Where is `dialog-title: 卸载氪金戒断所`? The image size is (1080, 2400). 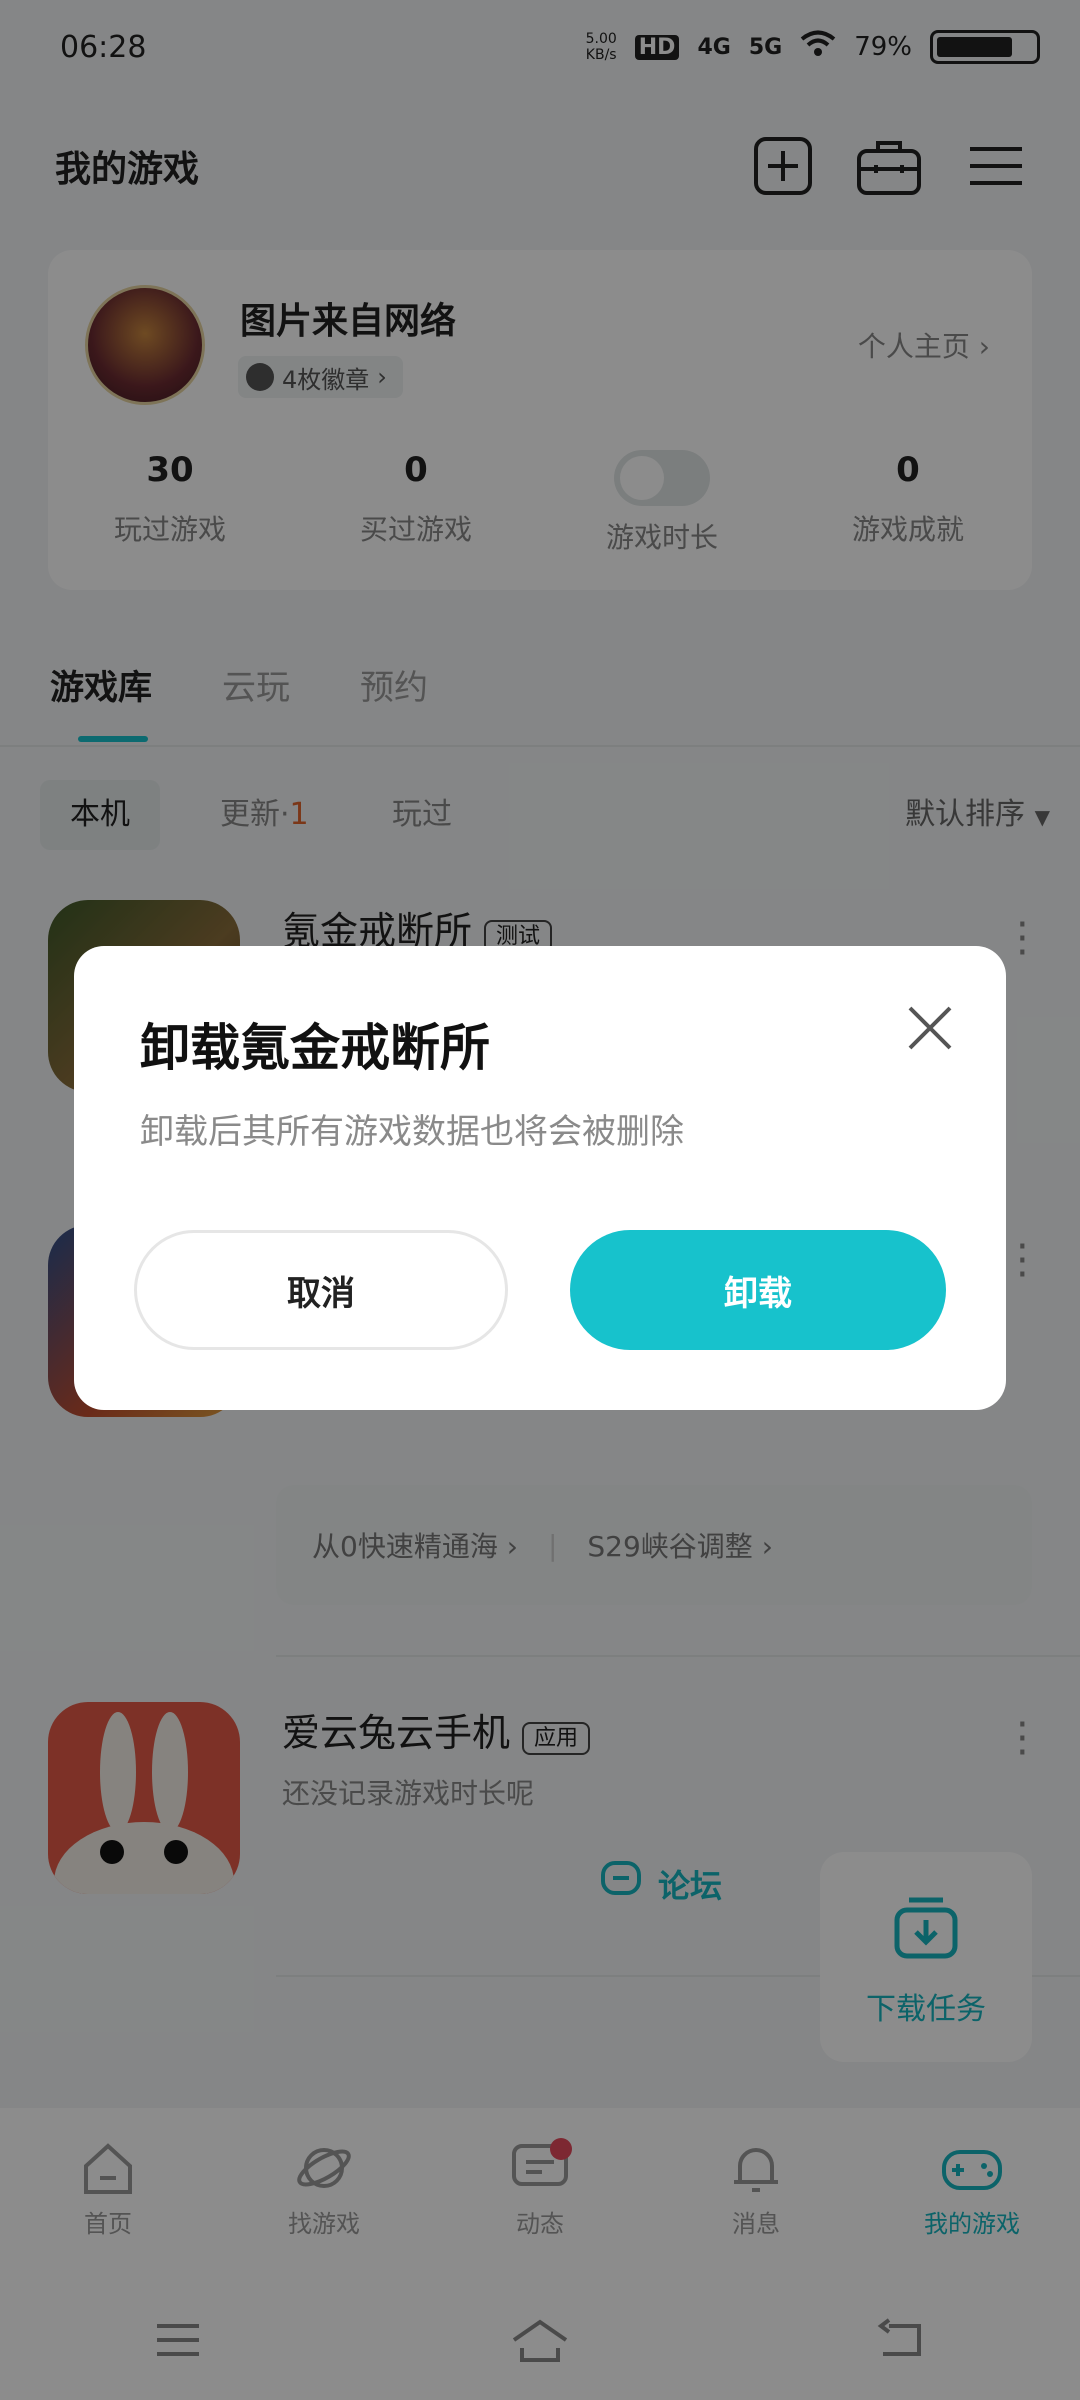 dialog-title: 卸载氪金戒断所 is located at coordinates (315, 1048).